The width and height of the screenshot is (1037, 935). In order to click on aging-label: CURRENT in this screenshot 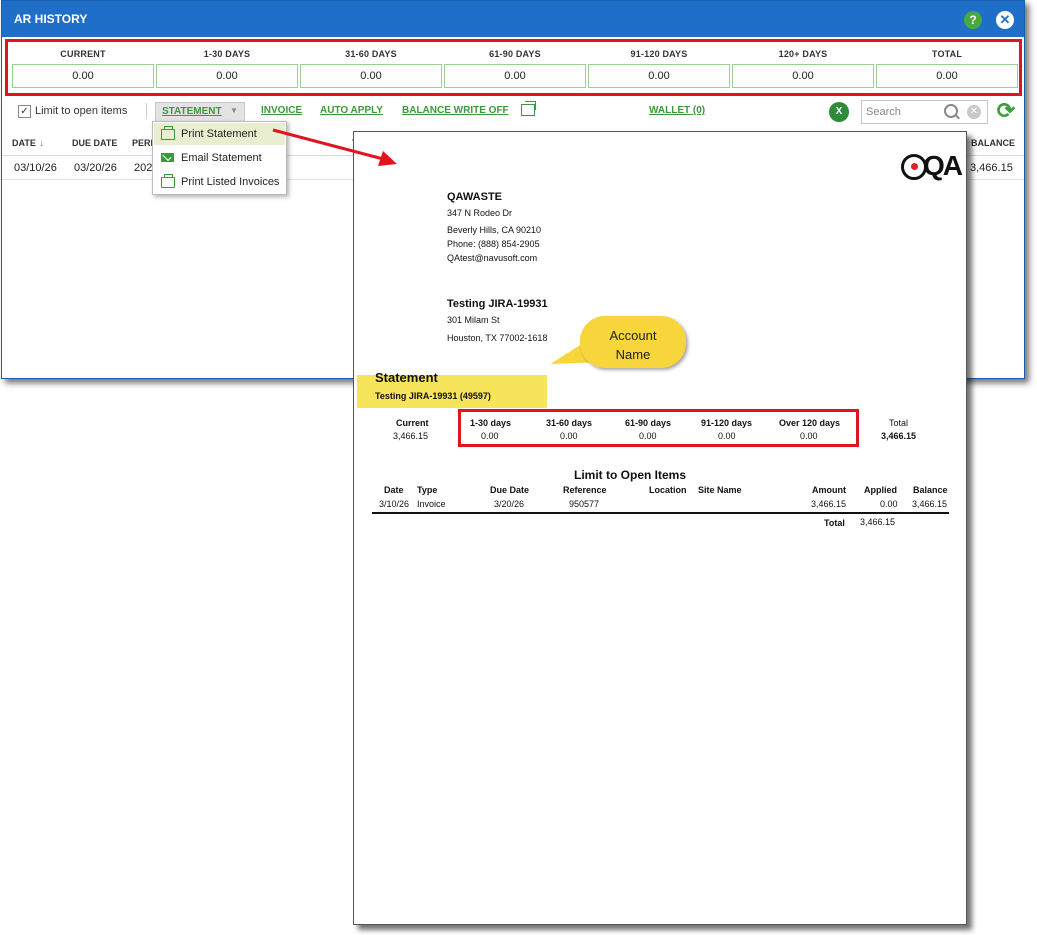, I will do `click(83, 54)`.